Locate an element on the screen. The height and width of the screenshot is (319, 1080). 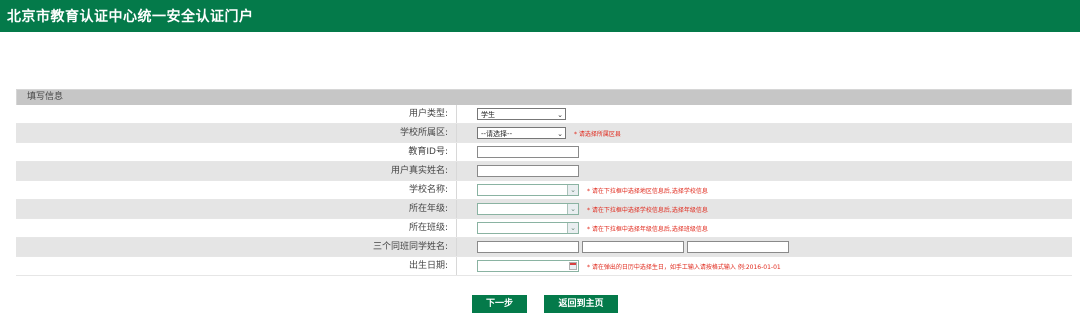
row-classmates: 三个同班同学姓名: is located at coordinates (544, 247).